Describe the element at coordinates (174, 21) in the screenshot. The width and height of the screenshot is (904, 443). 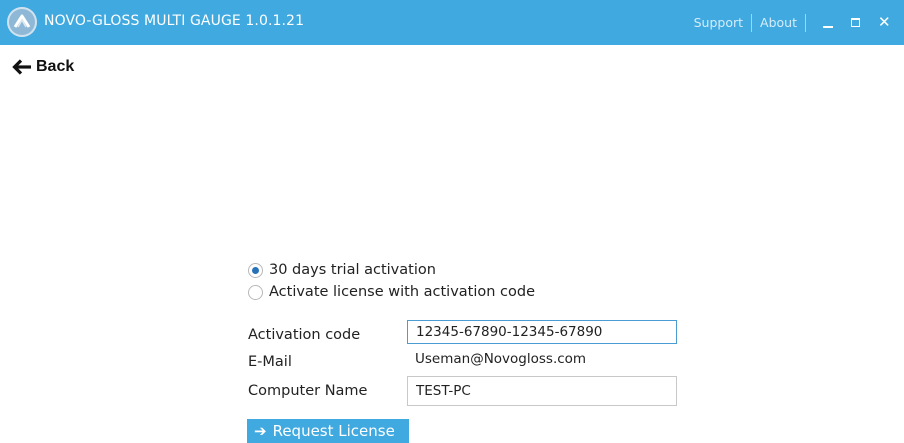
I see `app-title: NOVO-GLOSS MULTI GAUGE 1.0.1.21` at that location.